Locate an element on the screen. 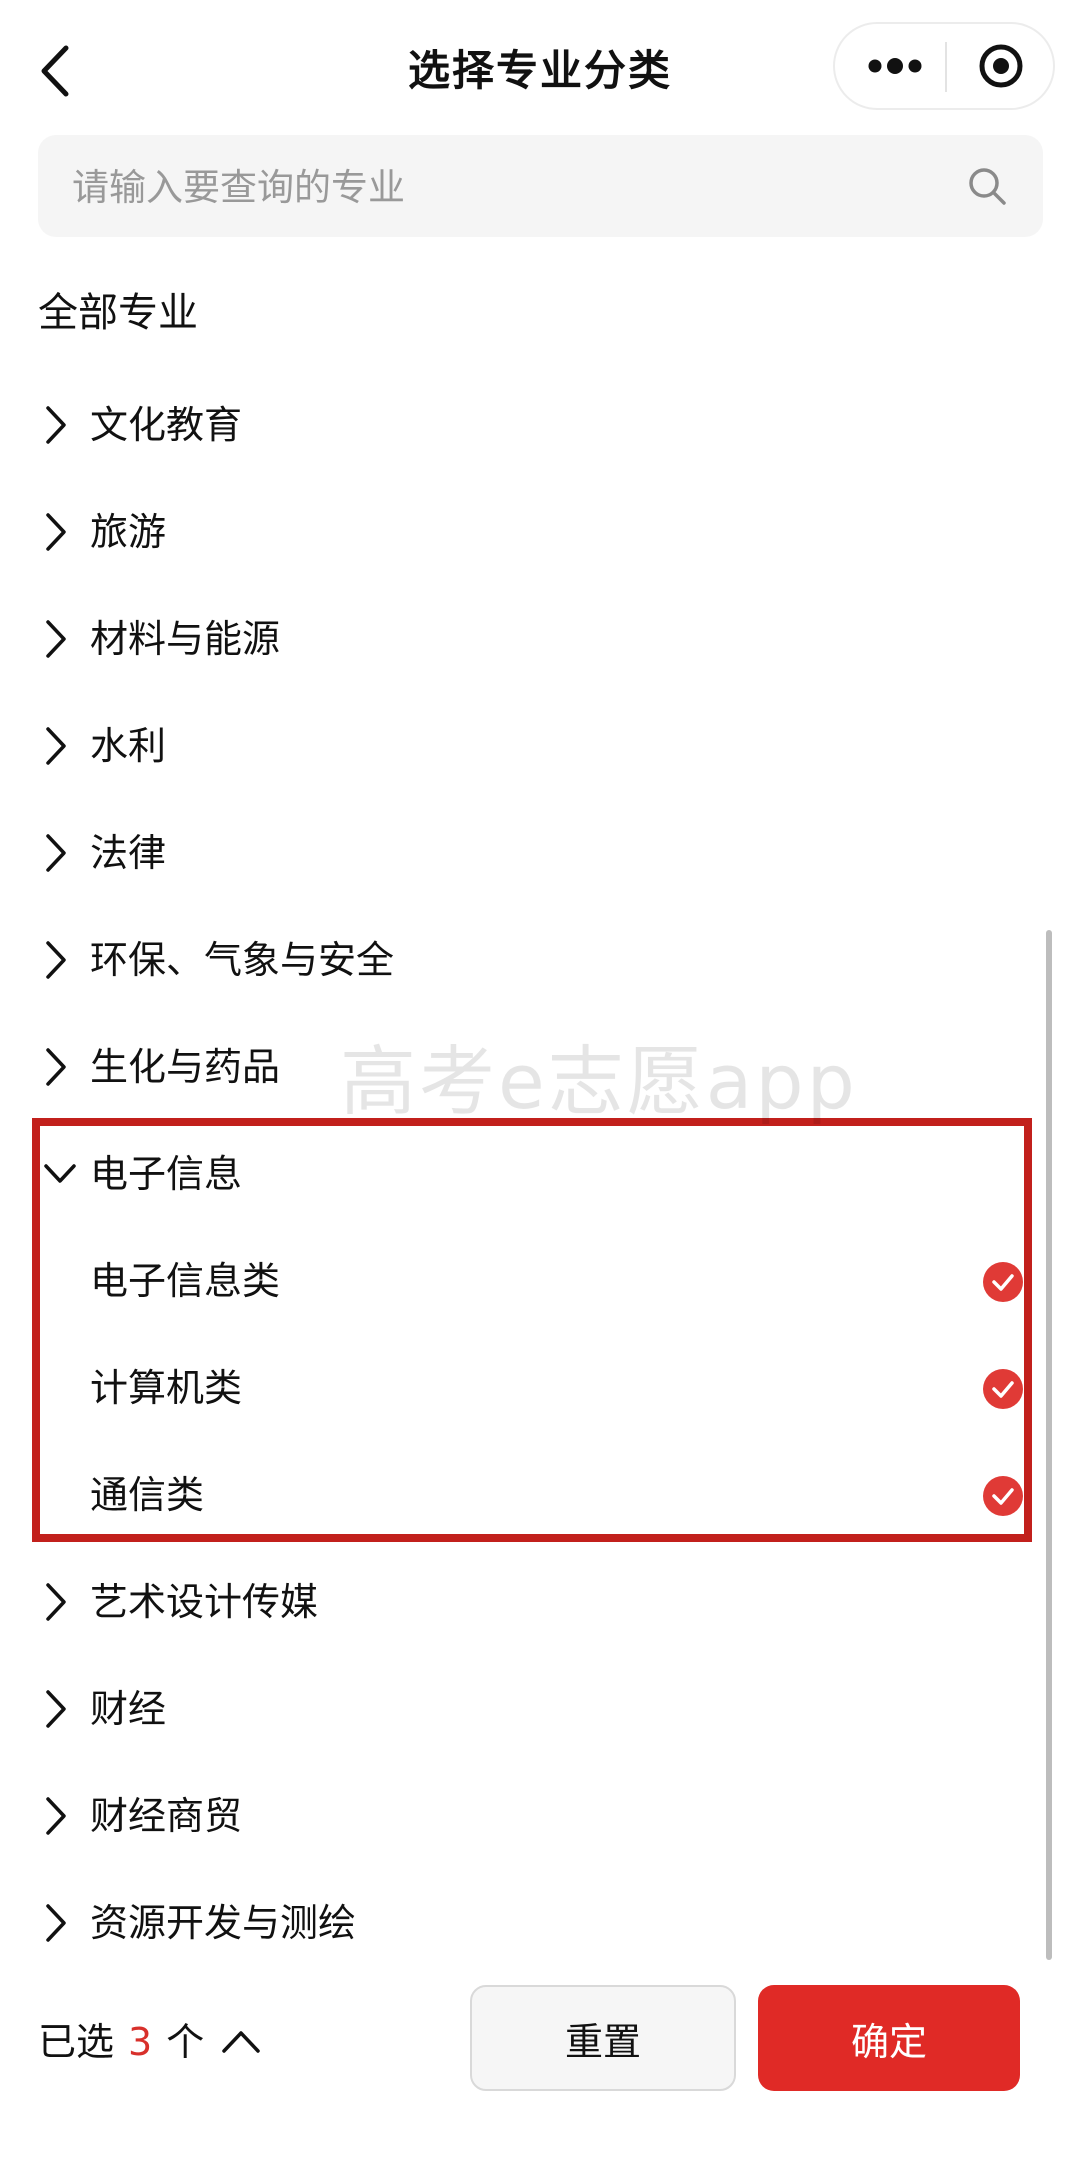 The height and width of the screenshot is (2157, 1080). close-program-button is located at coordinates (1001, 66).